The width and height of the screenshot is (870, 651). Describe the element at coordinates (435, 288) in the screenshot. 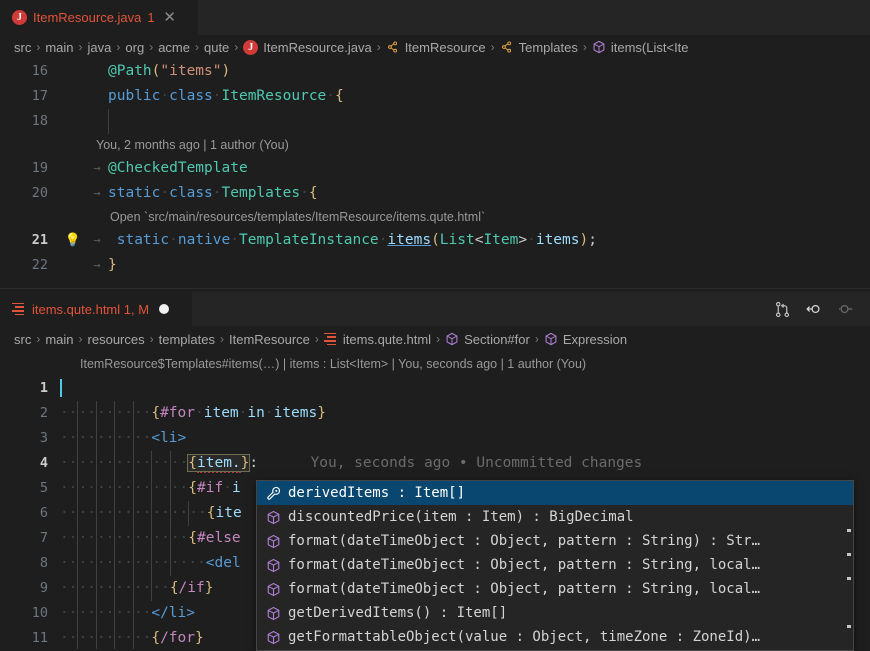

I see `editor-group-divider` at that location.